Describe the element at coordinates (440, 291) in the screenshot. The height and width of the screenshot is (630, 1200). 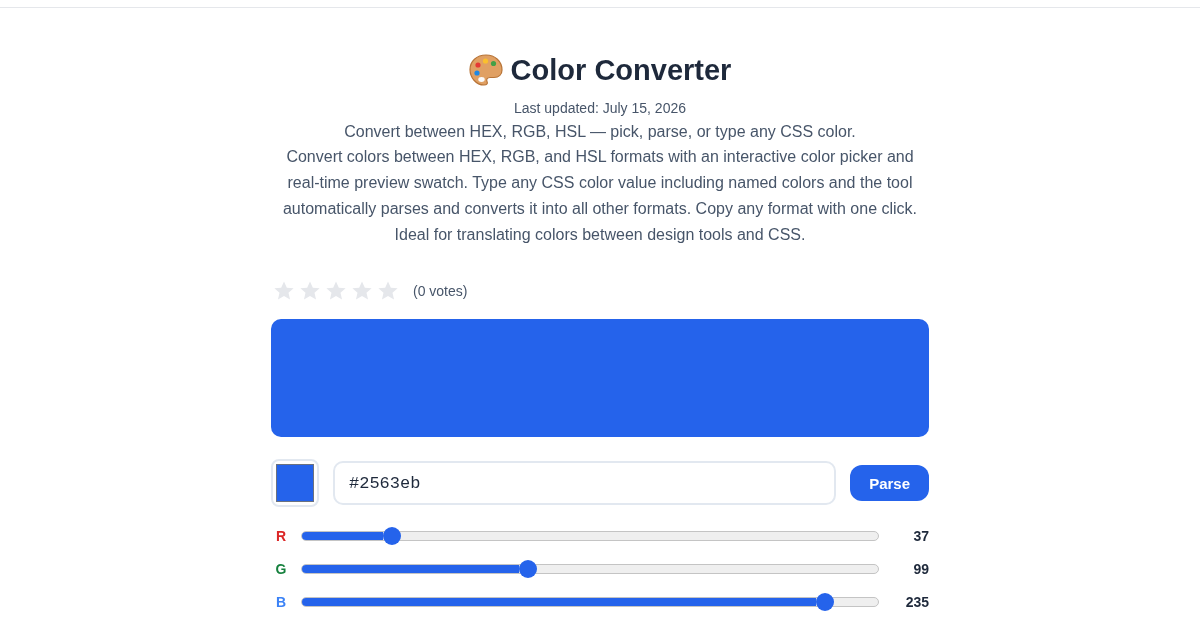
I see `votes-count: (0 votes)` at that location.